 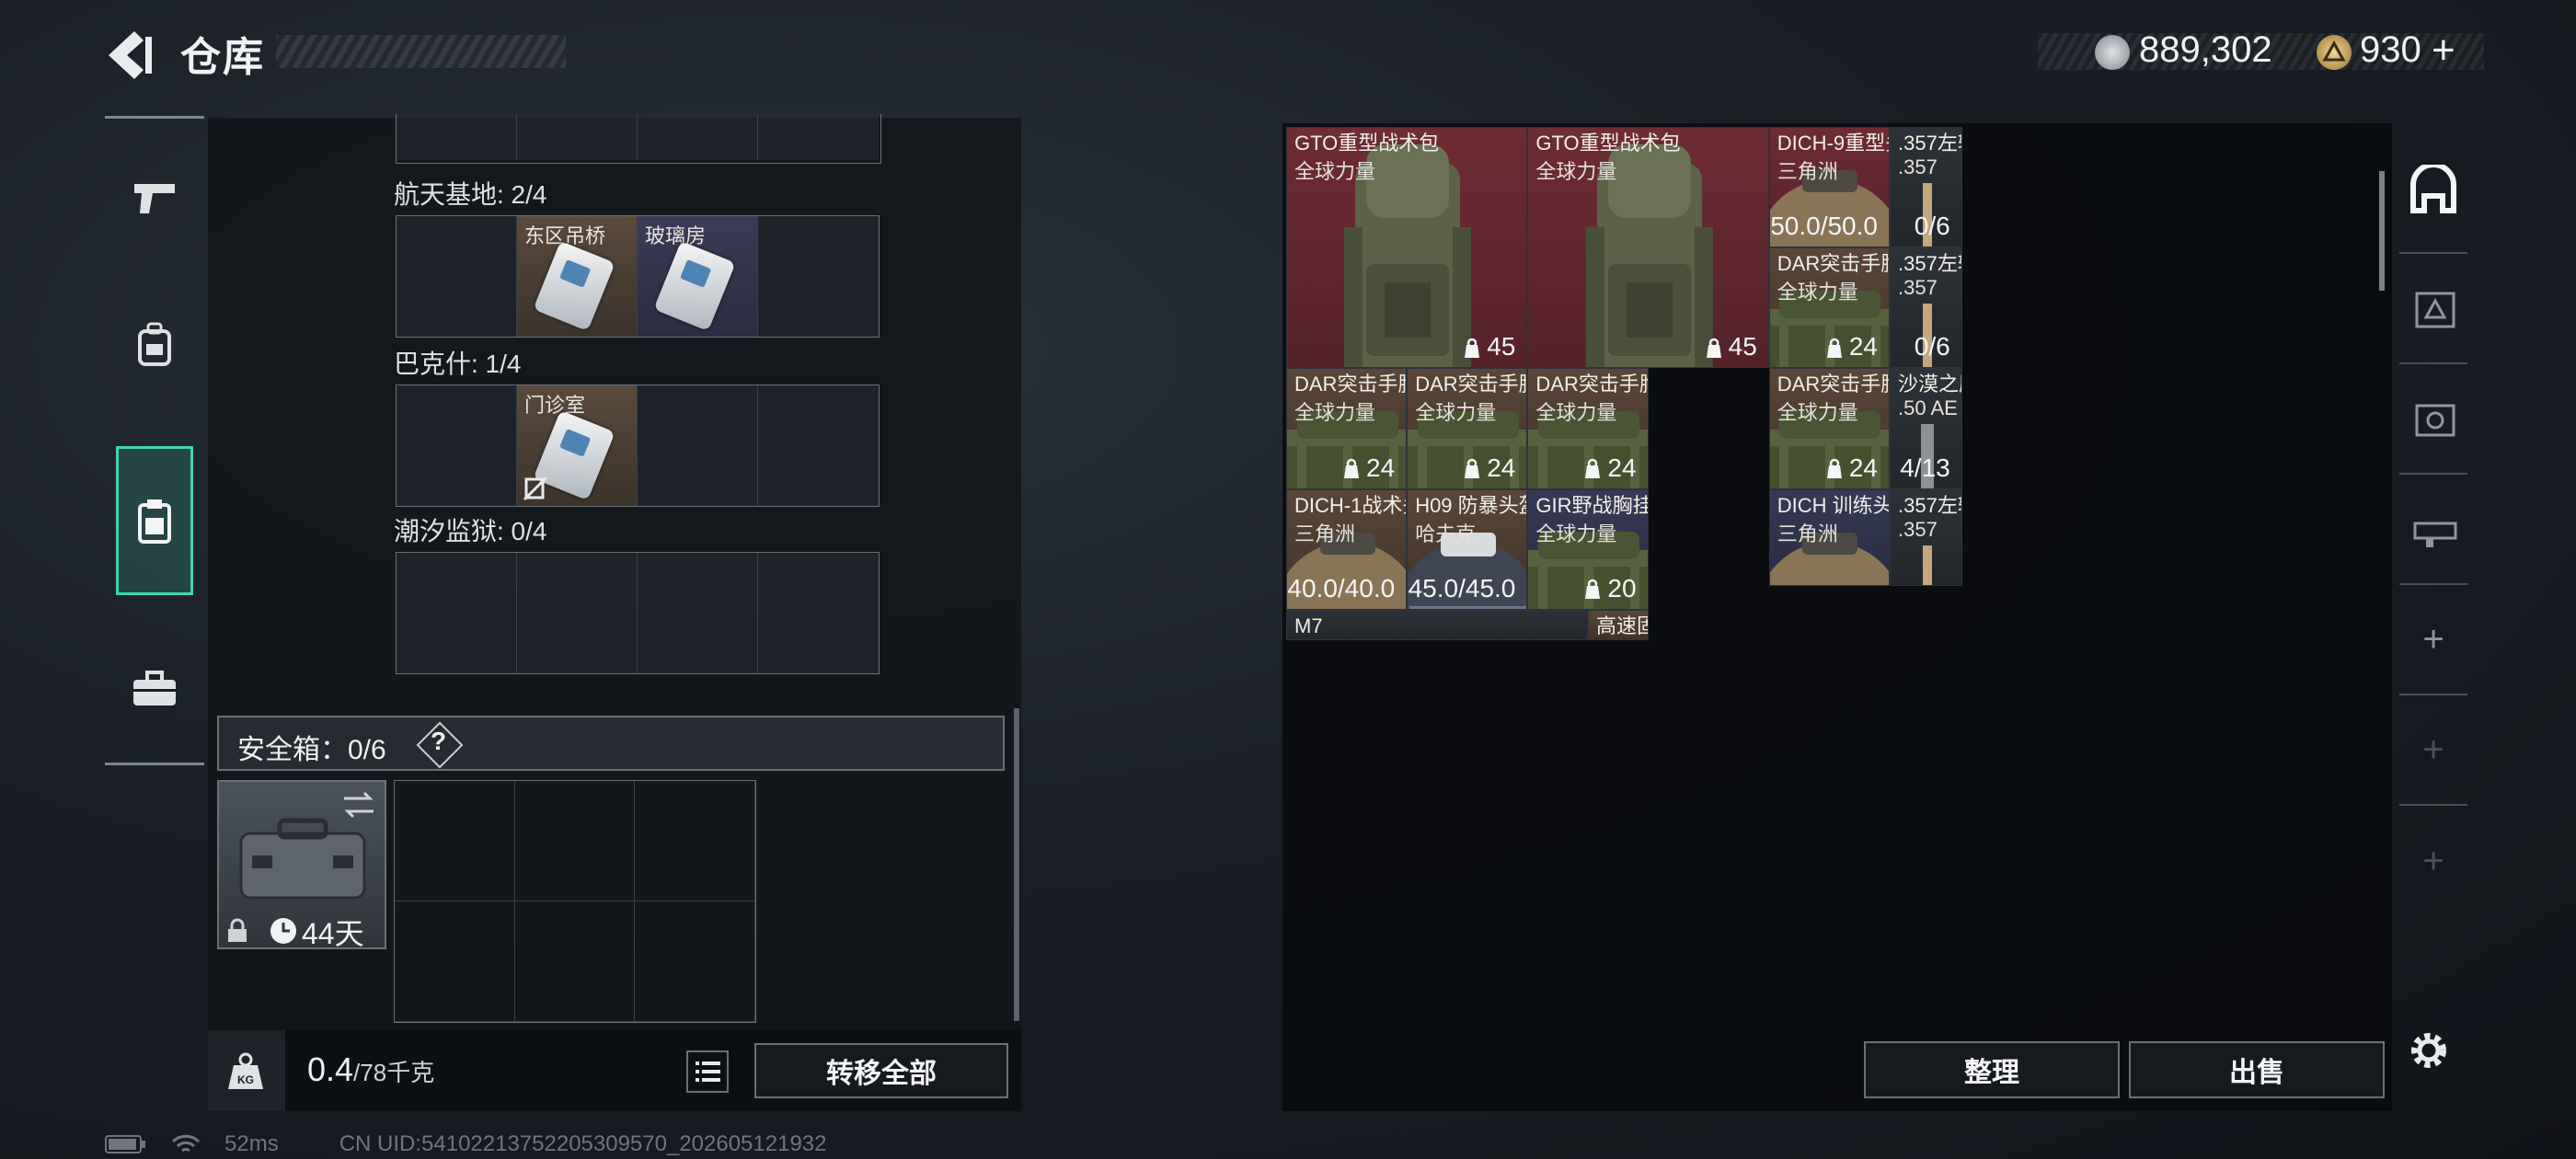 What do you see at coordinates (1992, 1069) in the screenshot?
I see `sort-button: 整理` at bounding box center [1992, 1069].